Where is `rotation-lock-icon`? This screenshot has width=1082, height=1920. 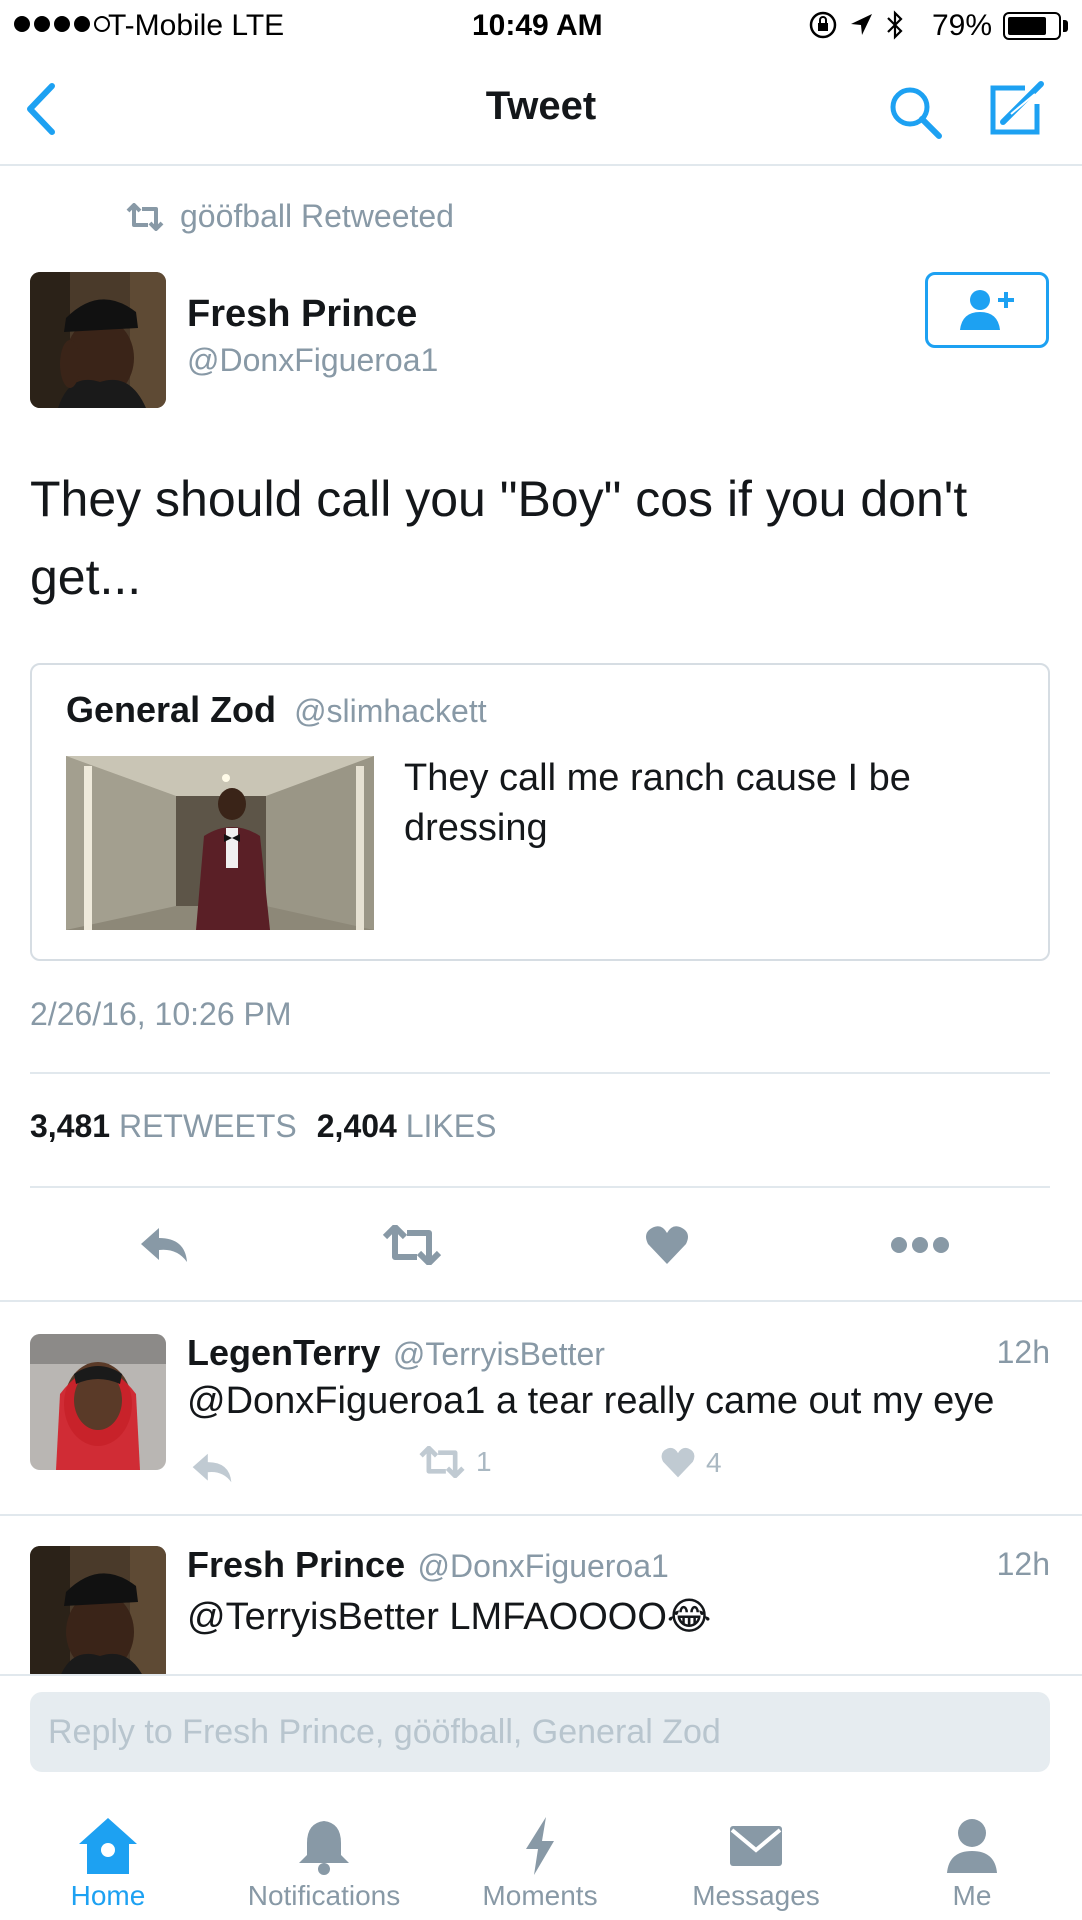
rotation-lock-icon is located at coordinates (823, 25).